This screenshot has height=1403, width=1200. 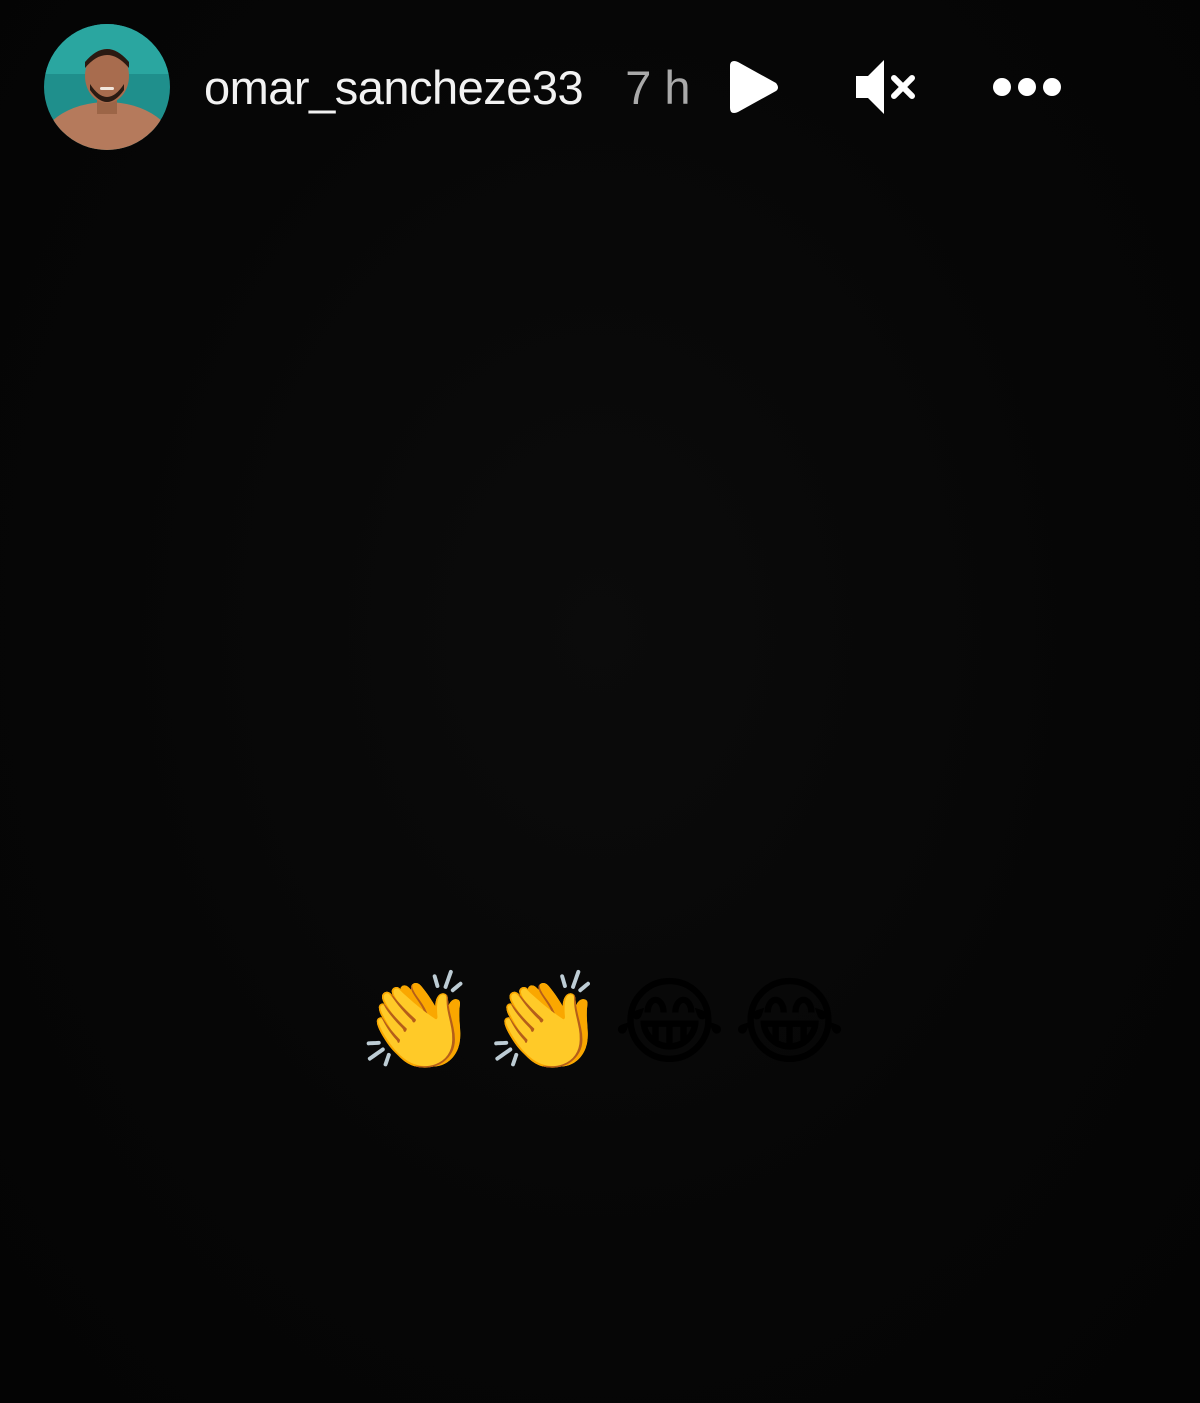 I want to click on speaker-muted-icon, so click(x=885, y=87).